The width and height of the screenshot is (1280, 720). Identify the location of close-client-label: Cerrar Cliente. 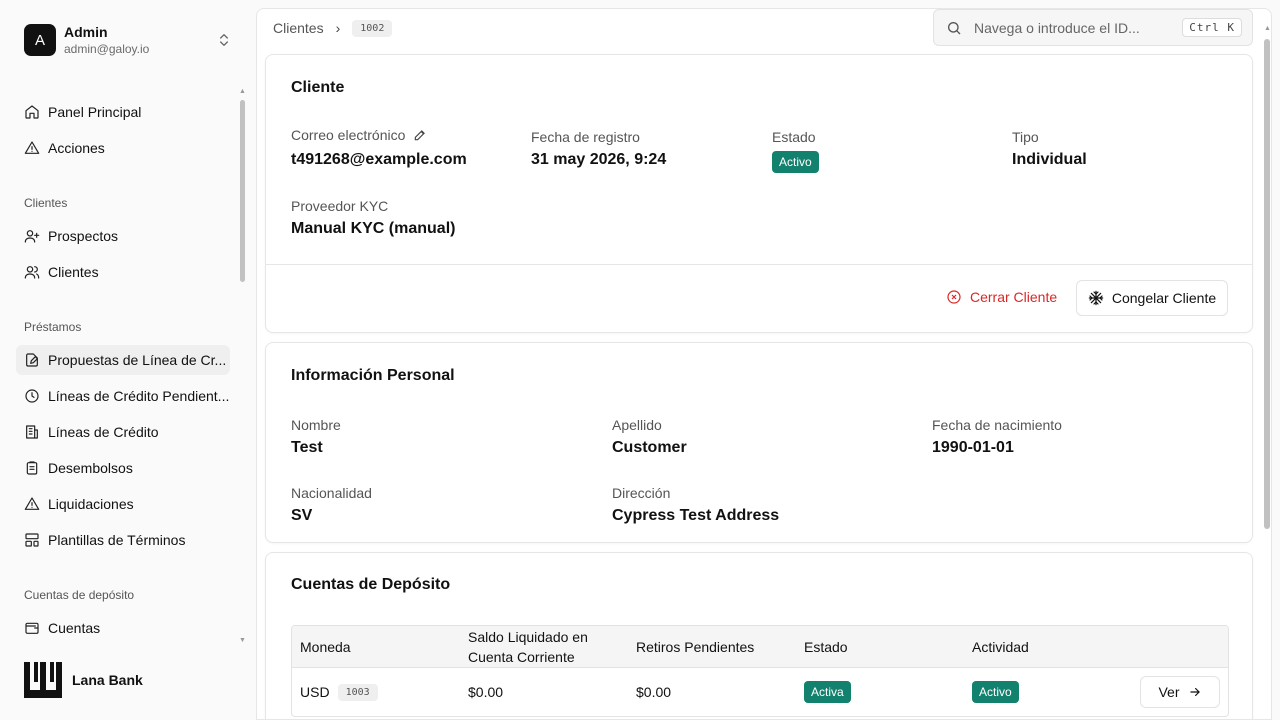
(1014, 297).